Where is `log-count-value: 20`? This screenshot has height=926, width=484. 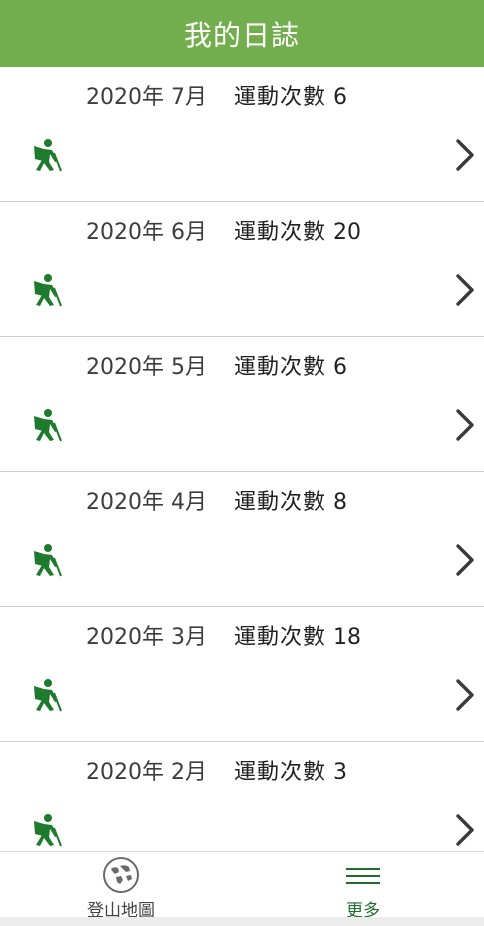 log-count-value: 20 is located at coordinates (347, 232).